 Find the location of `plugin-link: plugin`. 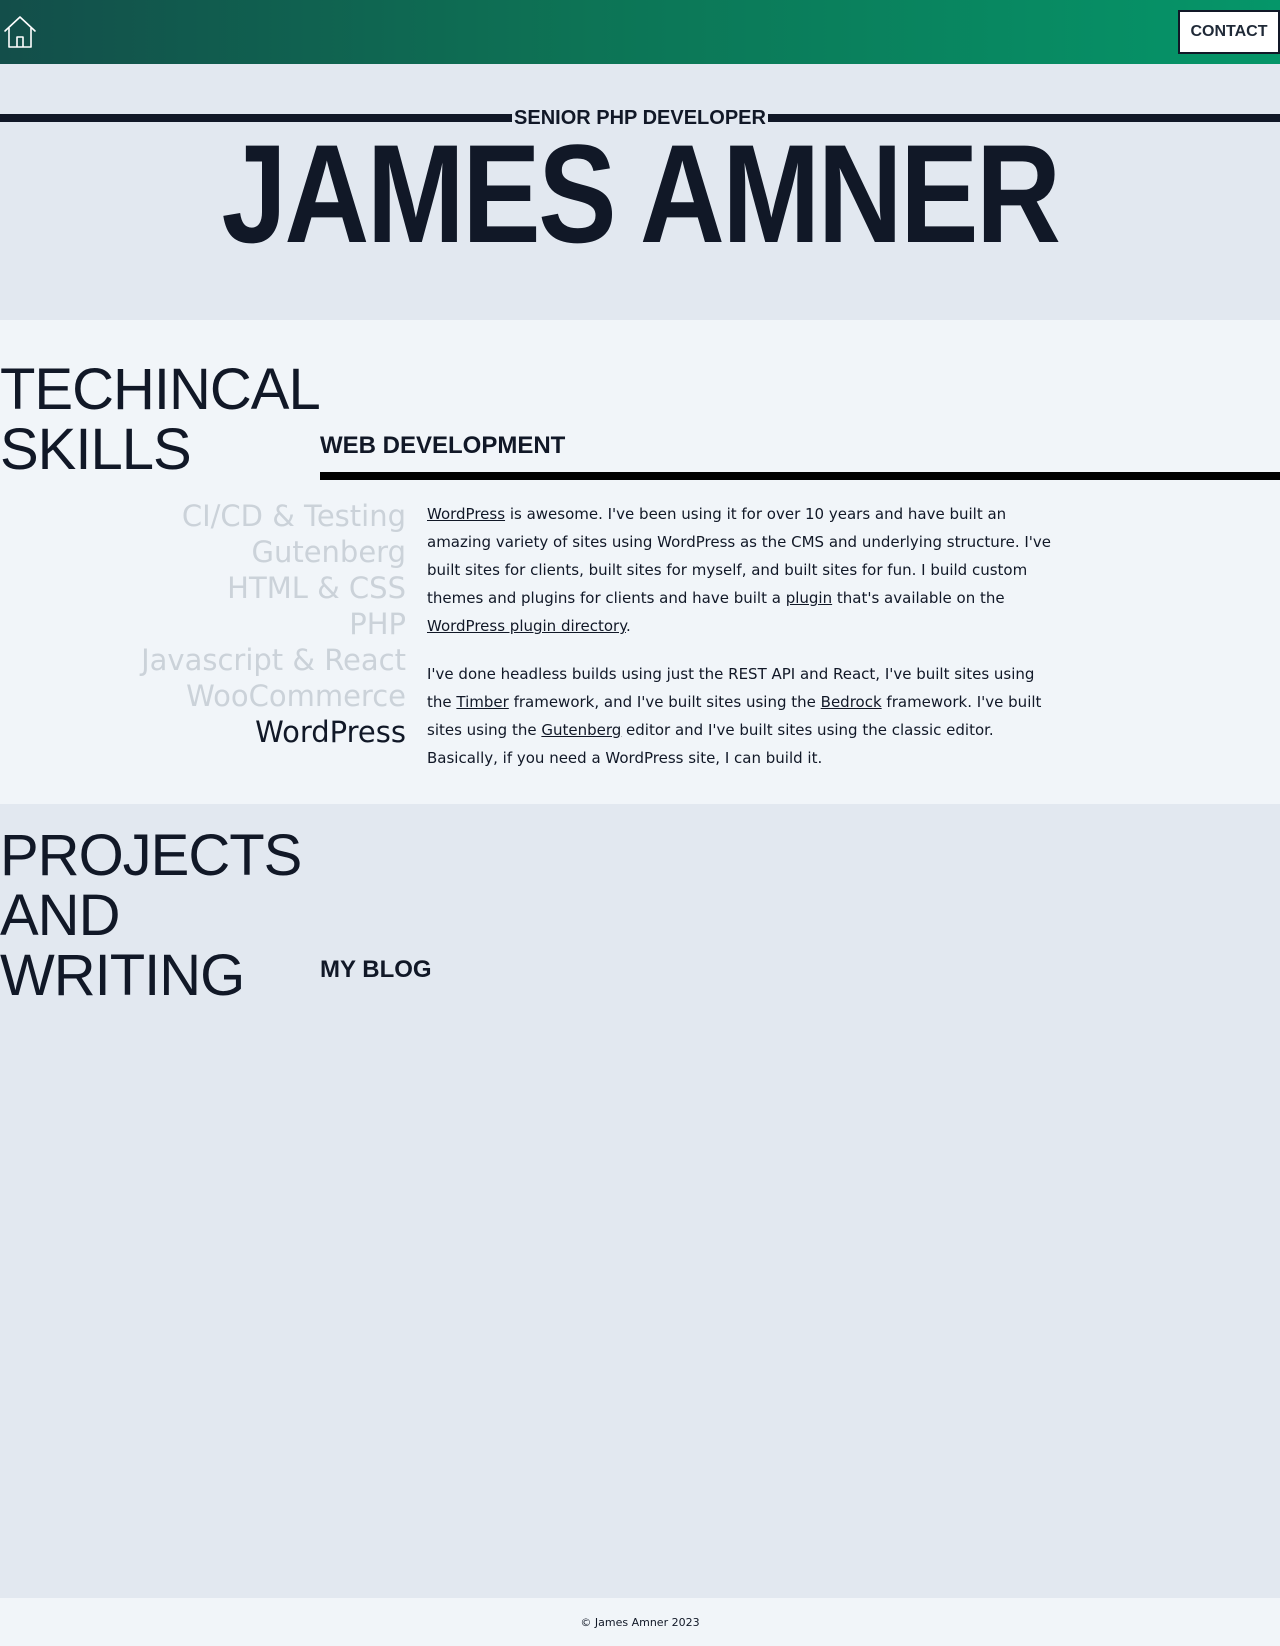

plugin-link: plugin is located at coordinates (809, 598).